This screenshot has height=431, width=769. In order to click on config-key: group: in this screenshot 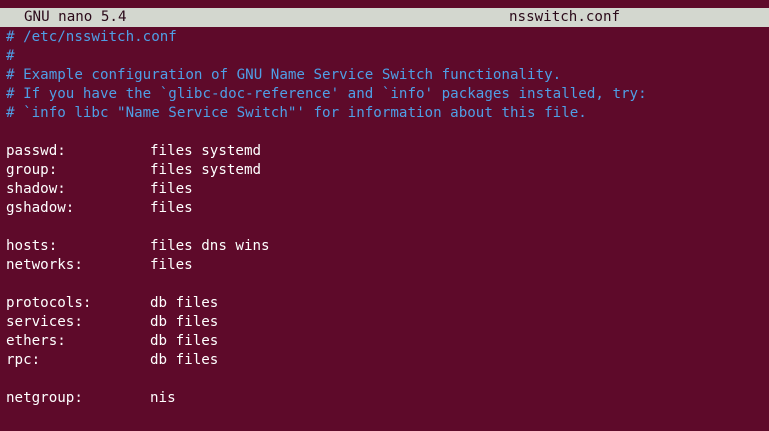, I will do `click(32, 170)`.